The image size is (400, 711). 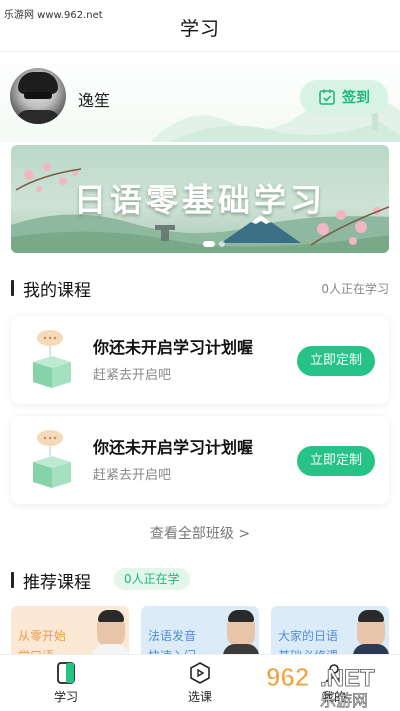 What do you see at coordinates (66, 673) in the screenshot?
I see `study-icon` at bounding box center [66, 673].